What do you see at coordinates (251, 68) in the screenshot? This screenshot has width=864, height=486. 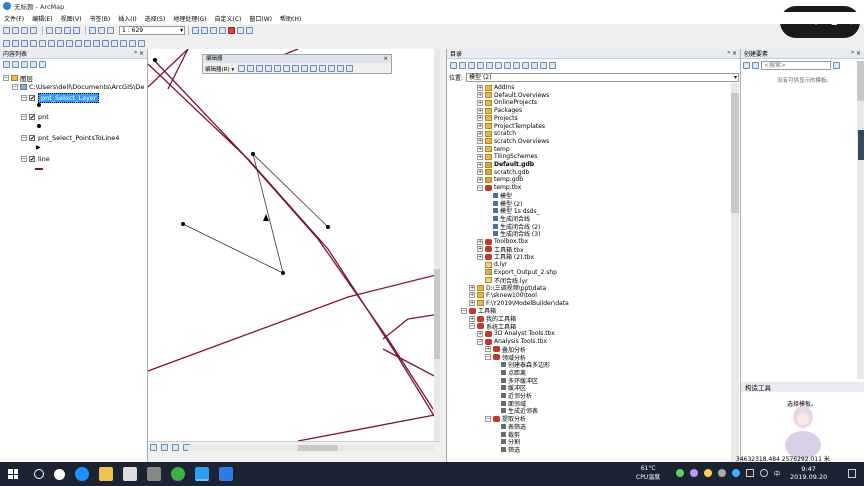 I see `straight-segment-icon` at bounding box center [251, 68].